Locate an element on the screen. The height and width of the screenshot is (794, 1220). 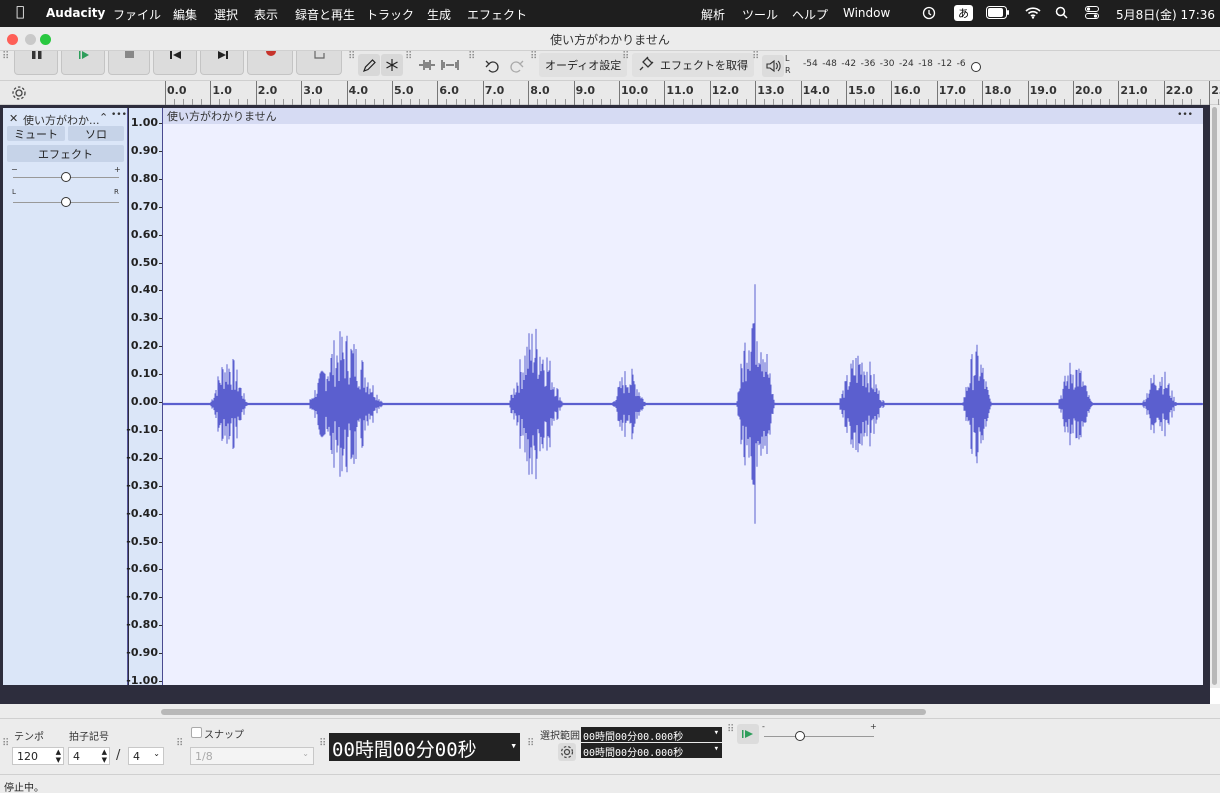
vertical-scrollbar is located at coordinates (1215, 396).